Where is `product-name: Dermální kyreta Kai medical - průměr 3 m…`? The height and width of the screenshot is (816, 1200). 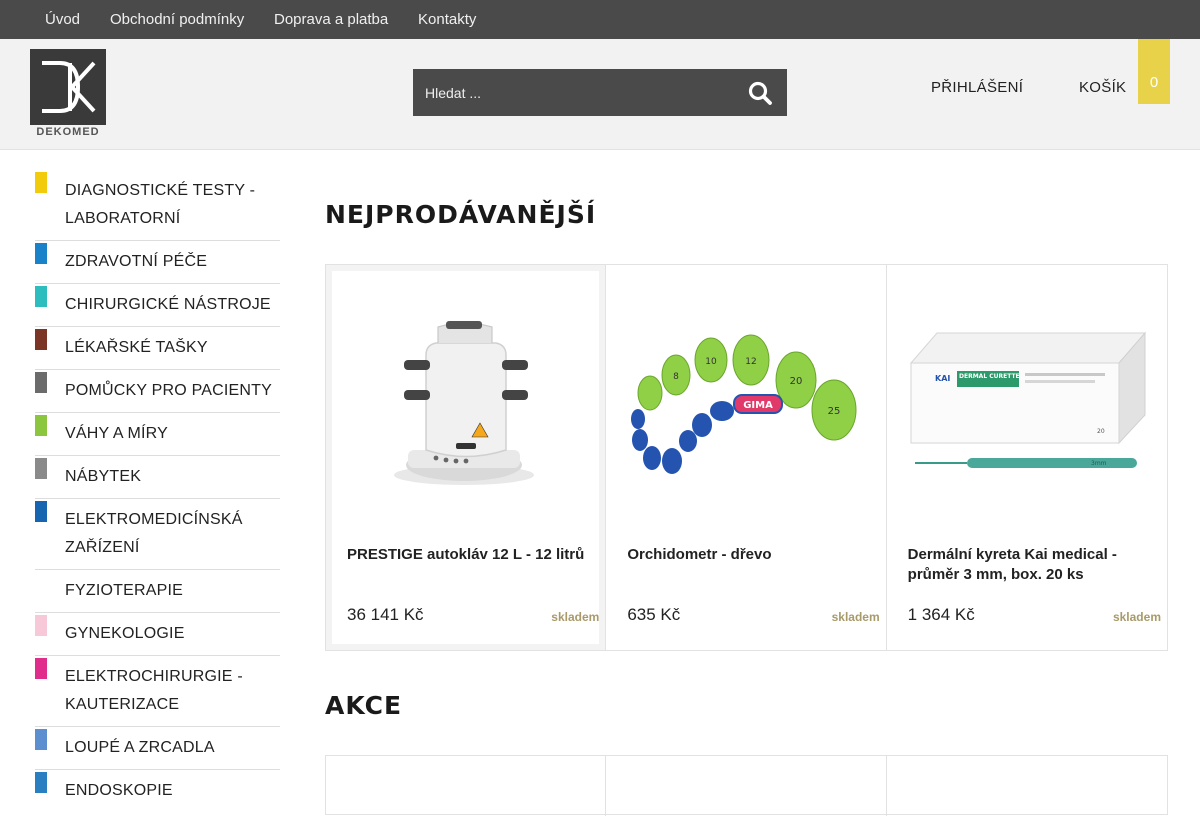 product-name: Dermální kyreta Kai medical - průměr 3 m… is located at coordinates (1028, 565).